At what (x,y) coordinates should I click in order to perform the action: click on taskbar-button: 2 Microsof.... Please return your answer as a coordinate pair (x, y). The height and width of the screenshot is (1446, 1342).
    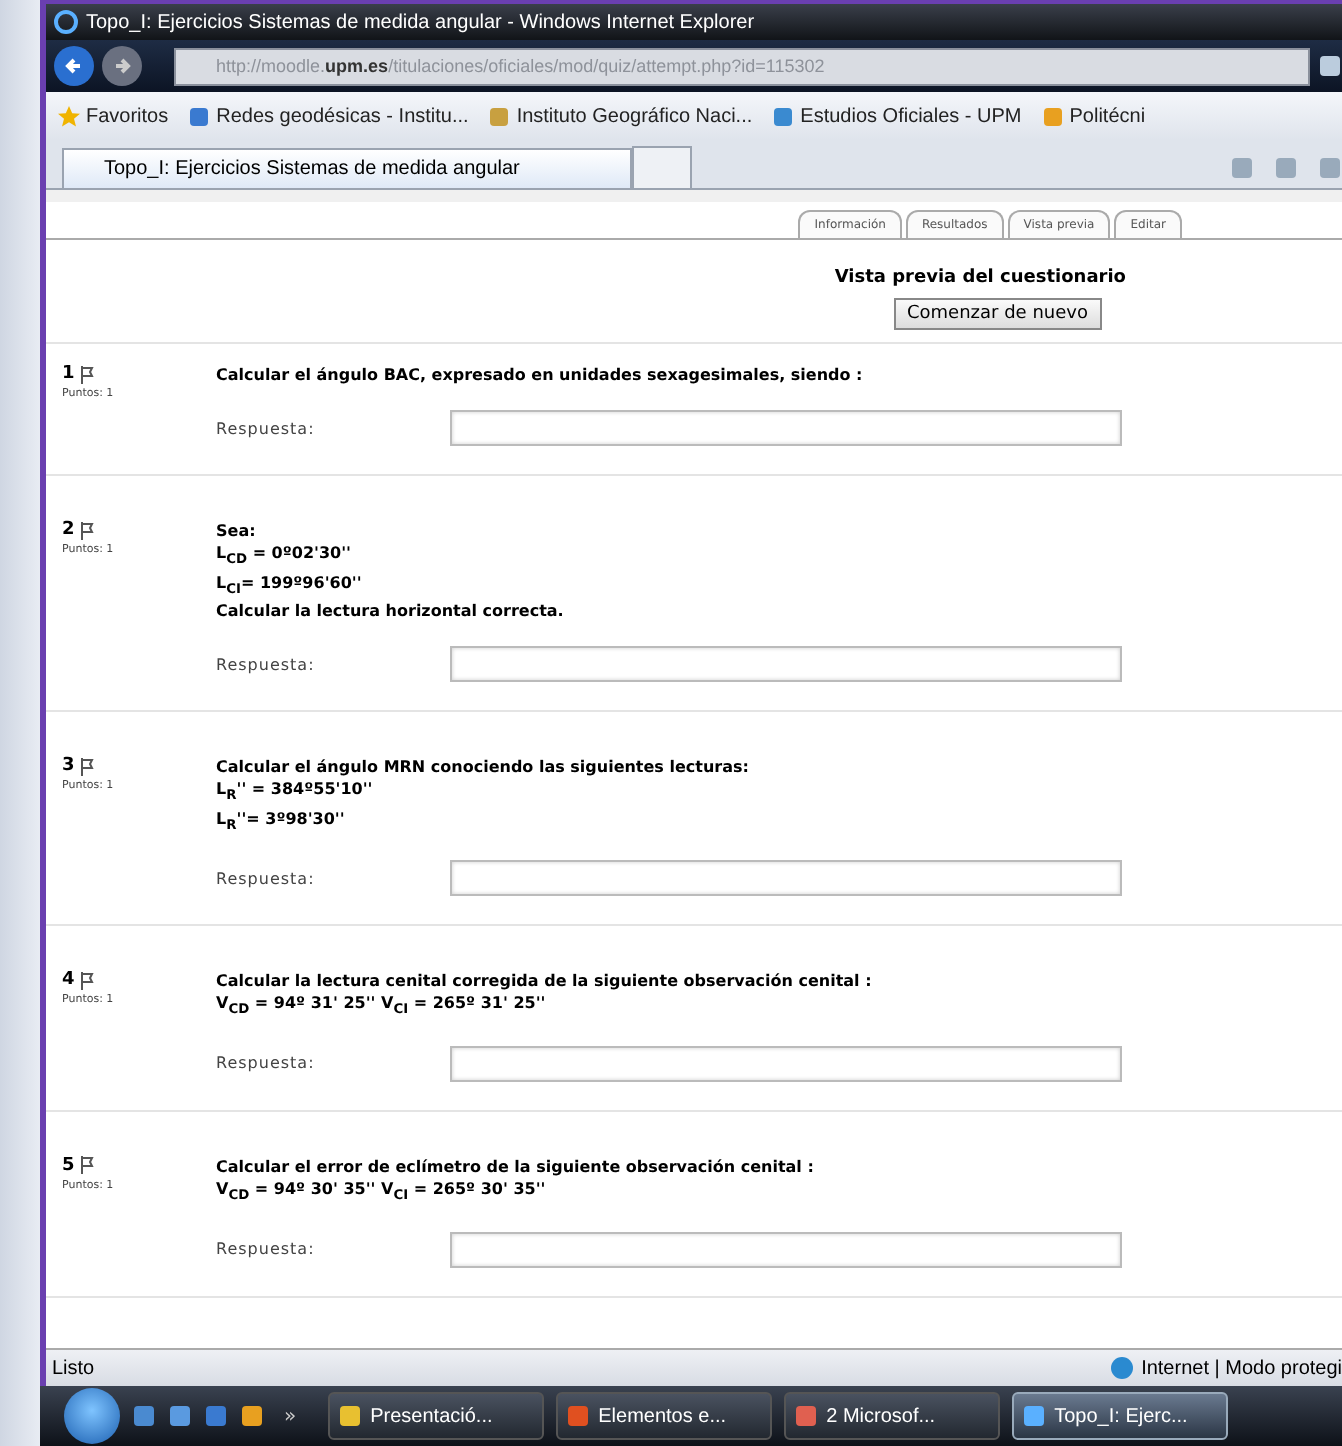
    Looking at the image, I should click on (892, 1416).